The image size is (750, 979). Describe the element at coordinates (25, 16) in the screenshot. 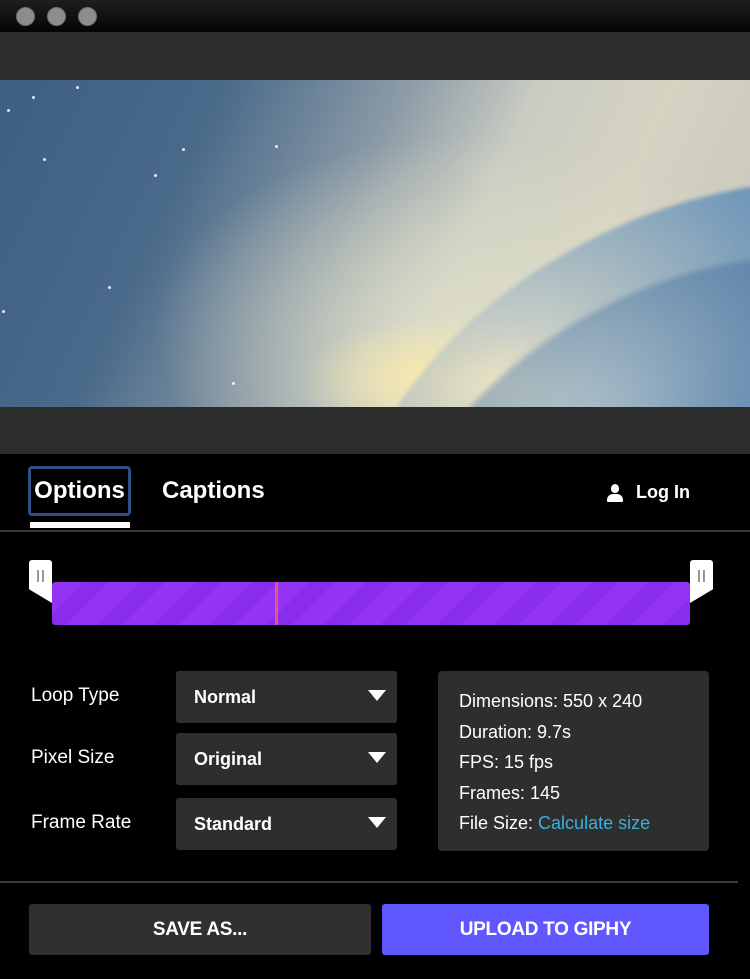

I see `close-window-button` at that location.